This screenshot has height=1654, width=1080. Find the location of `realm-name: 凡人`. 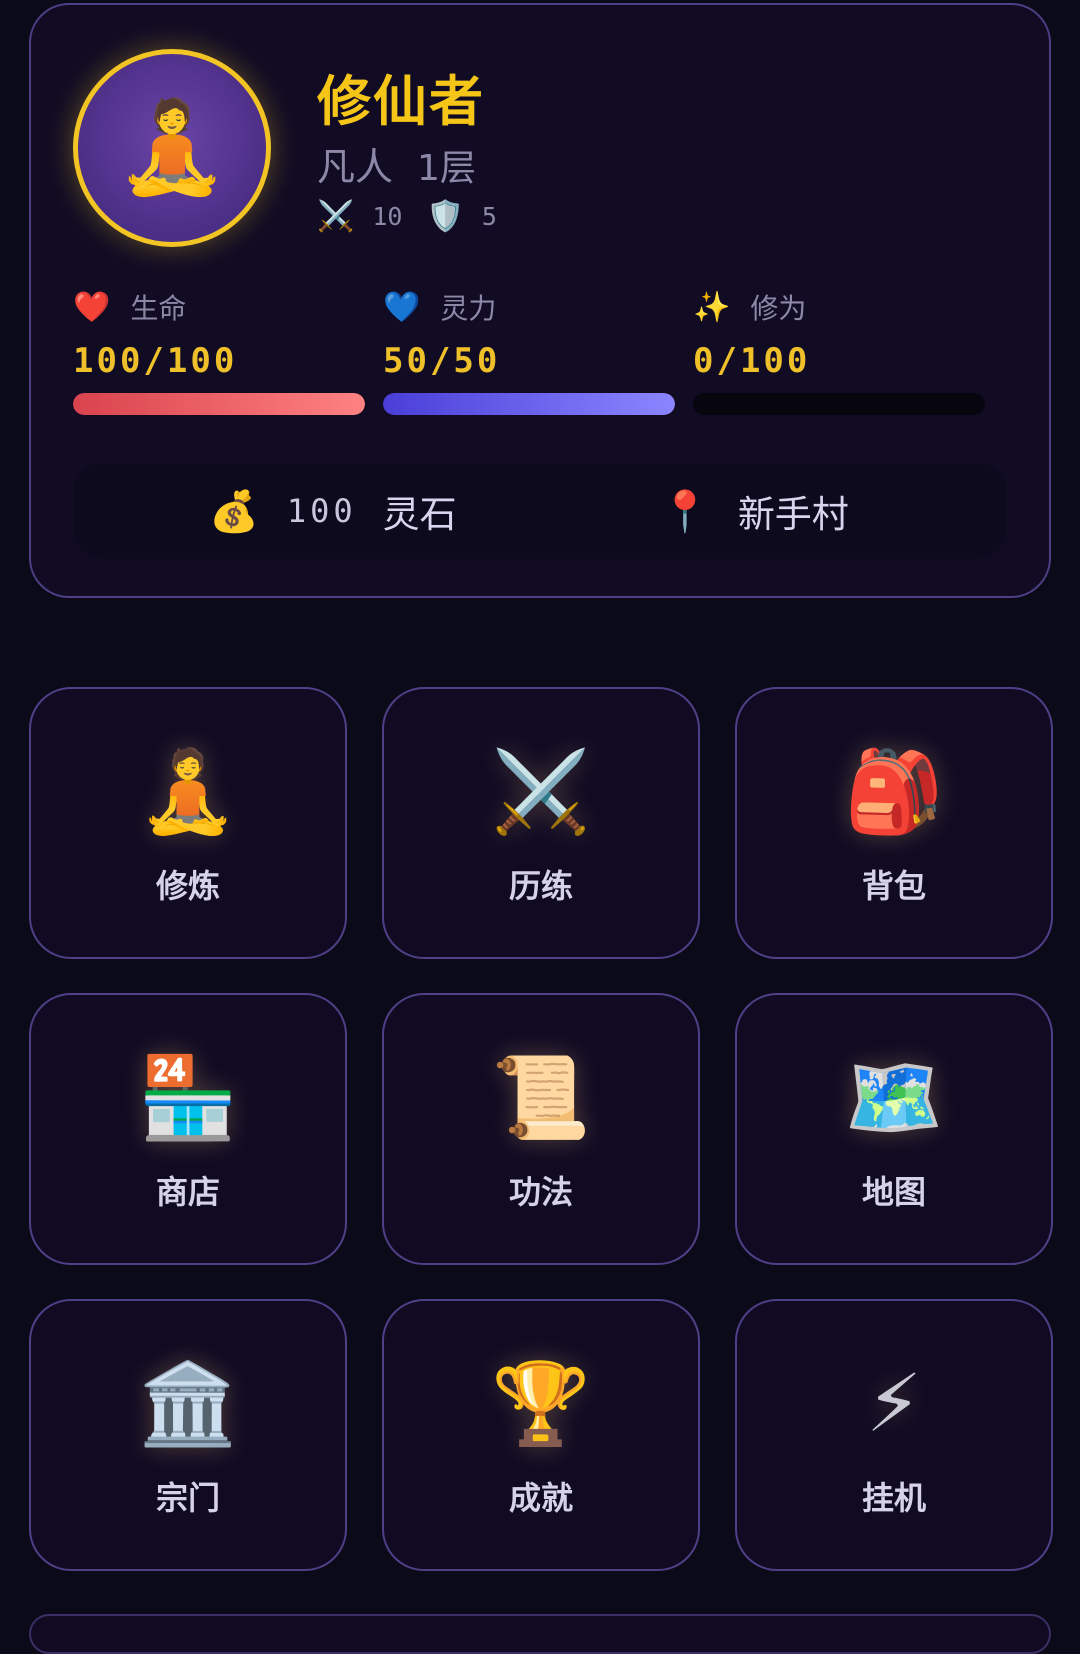

realm-name: 凡人 is located at coordinates (355, 167).